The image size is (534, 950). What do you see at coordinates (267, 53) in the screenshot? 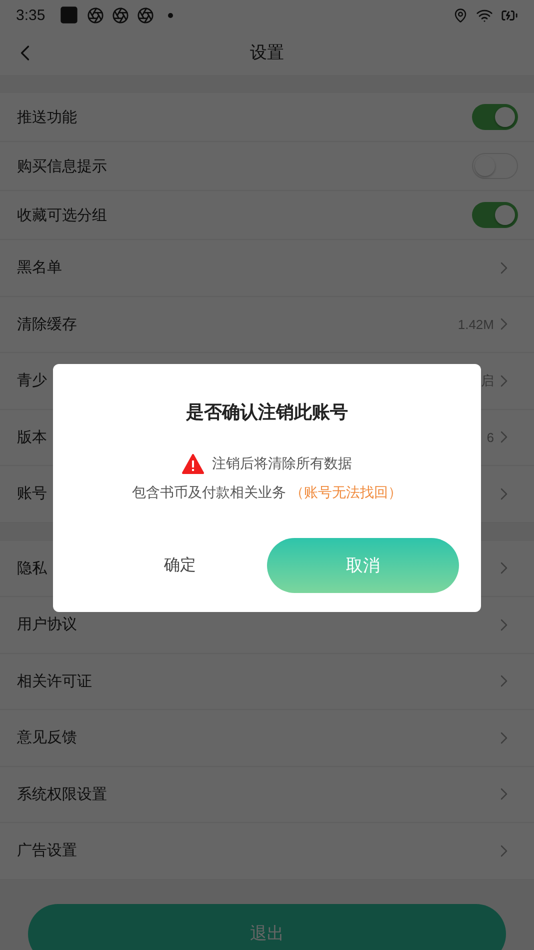
I see `page-title: 设置` at bounding box center [267, 53].